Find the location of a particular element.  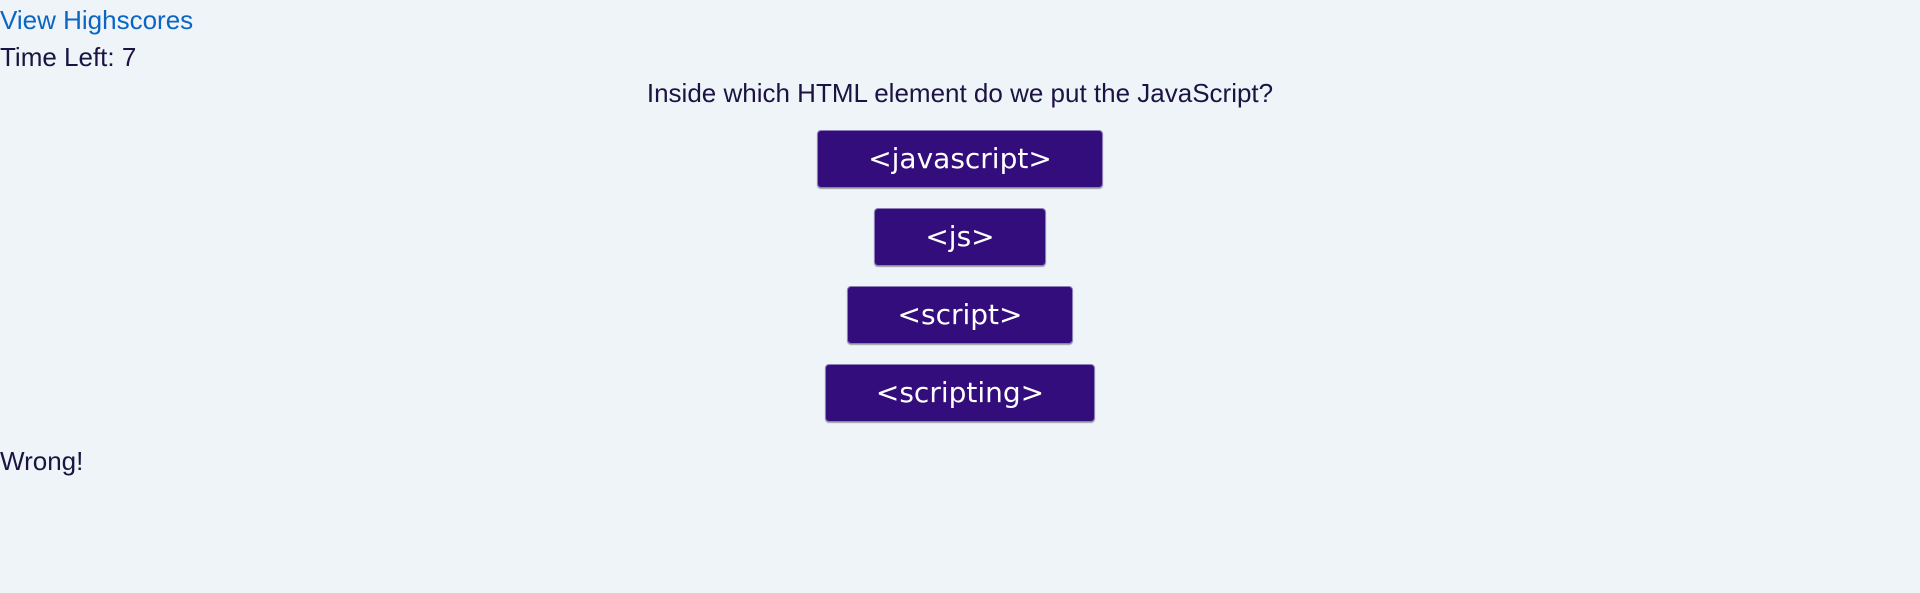

answer-button-scripting: <scripting> is located at coordinates (960, 393).